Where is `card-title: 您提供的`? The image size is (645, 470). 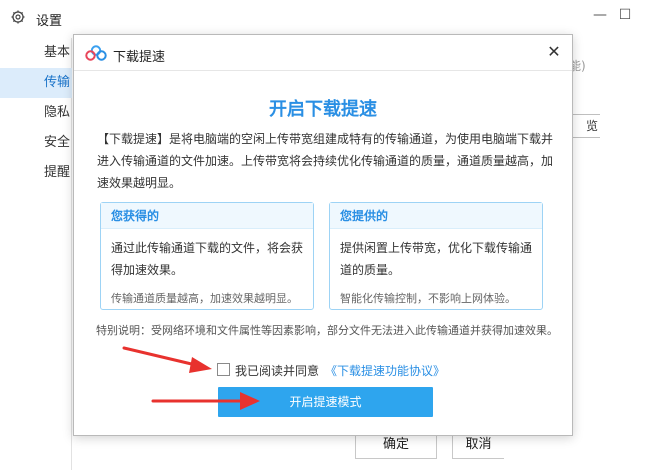 card-title: 您提供的 is located at coordinates (436, 216).